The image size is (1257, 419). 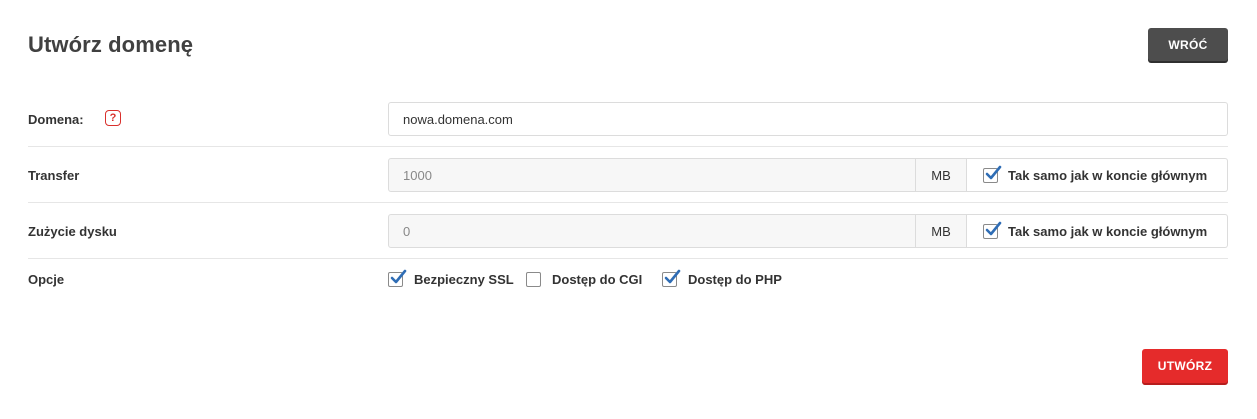 I want to click on back-button: WRÓĆ, so click(x=1188, y=44).